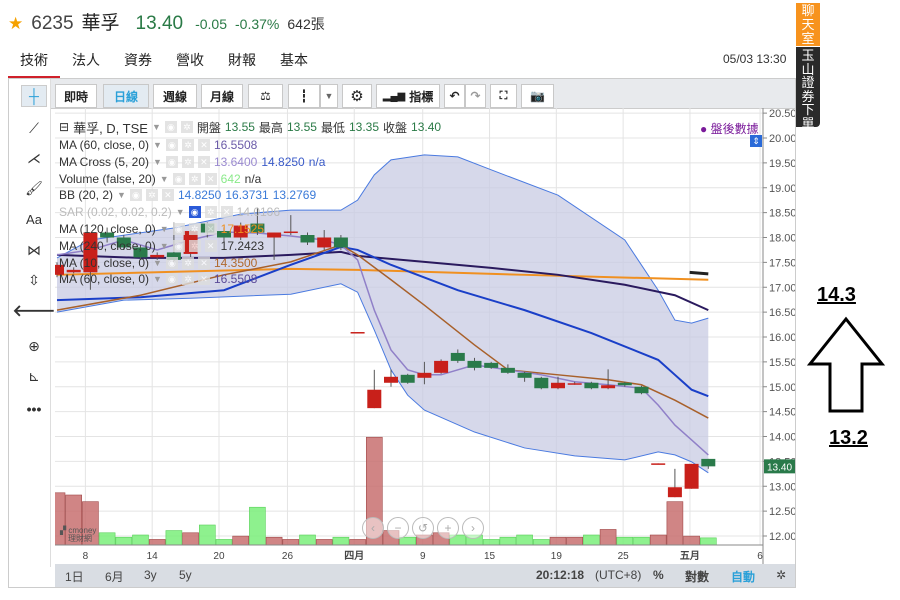 This screenshot has width=900, height=600. I want to click on compare-scale-icon: ⚖, so click(265, 96).